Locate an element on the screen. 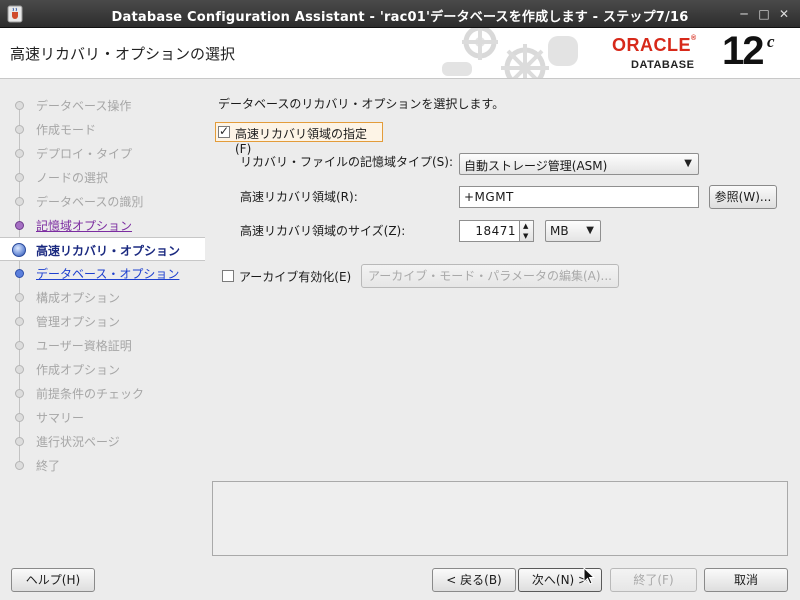  storage-type-select: 自動ストレージ管理(ASM) ▼ is located at coordinates (579, 164).